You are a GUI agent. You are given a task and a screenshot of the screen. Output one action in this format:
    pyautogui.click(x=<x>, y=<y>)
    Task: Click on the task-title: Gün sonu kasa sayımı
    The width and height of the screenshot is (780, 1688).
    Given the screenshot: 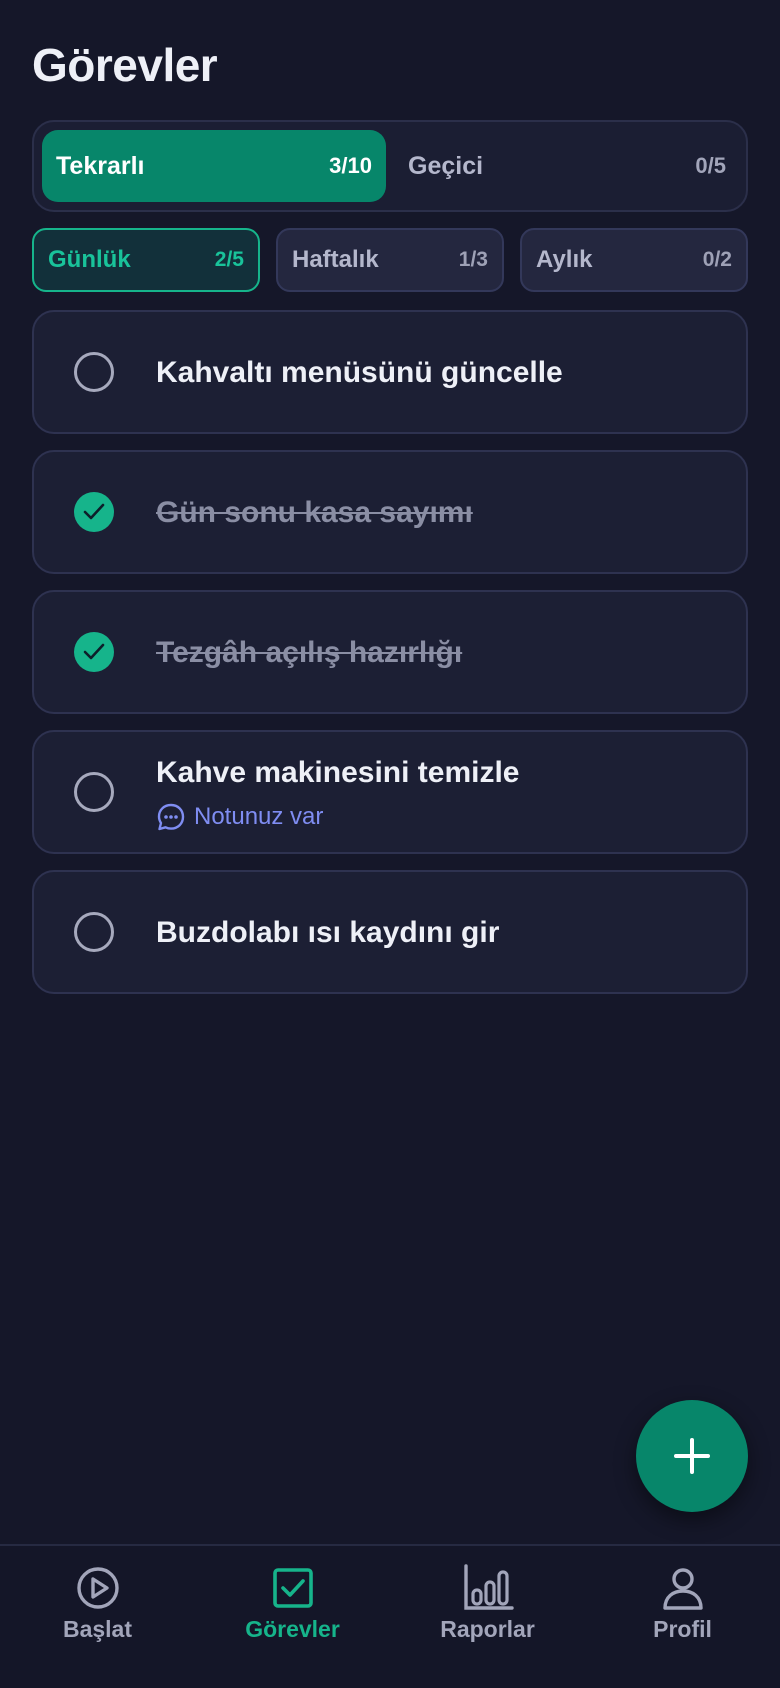 What is the action you would take?
    pyautogui.click(x=314, y=512)
    